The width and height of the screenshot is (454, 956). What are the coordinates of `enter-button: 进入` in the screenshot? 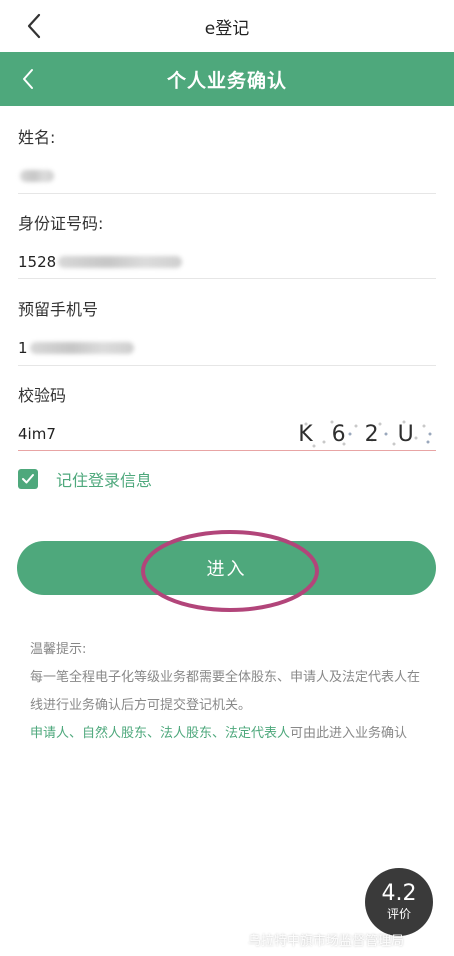 It's located at (226, 568).